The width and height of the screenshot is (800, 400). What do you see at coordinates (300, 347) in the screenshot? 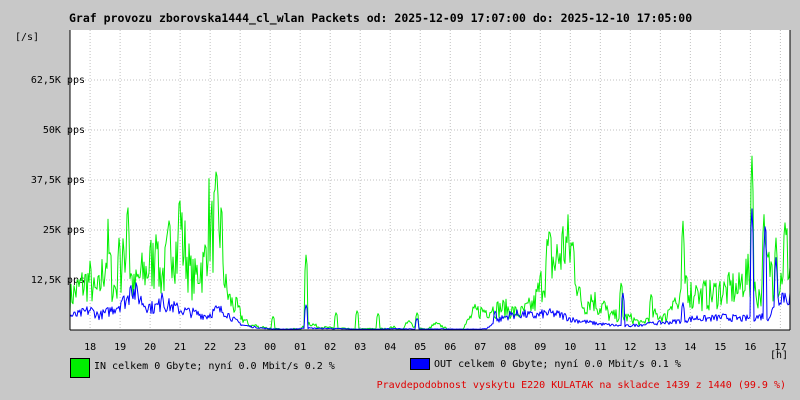
I see `x-tick-label: 01` at bounding box center [300, 347].